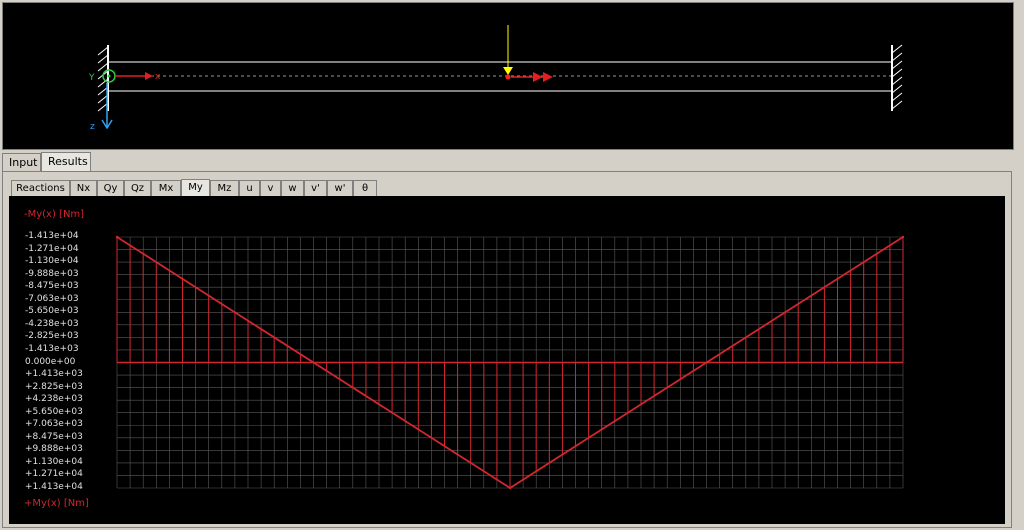 This screenshot has width=1024, height=530. Describe the element at coordinates (508, 52) in the screenshot. I see `point-load-icon` at that location.